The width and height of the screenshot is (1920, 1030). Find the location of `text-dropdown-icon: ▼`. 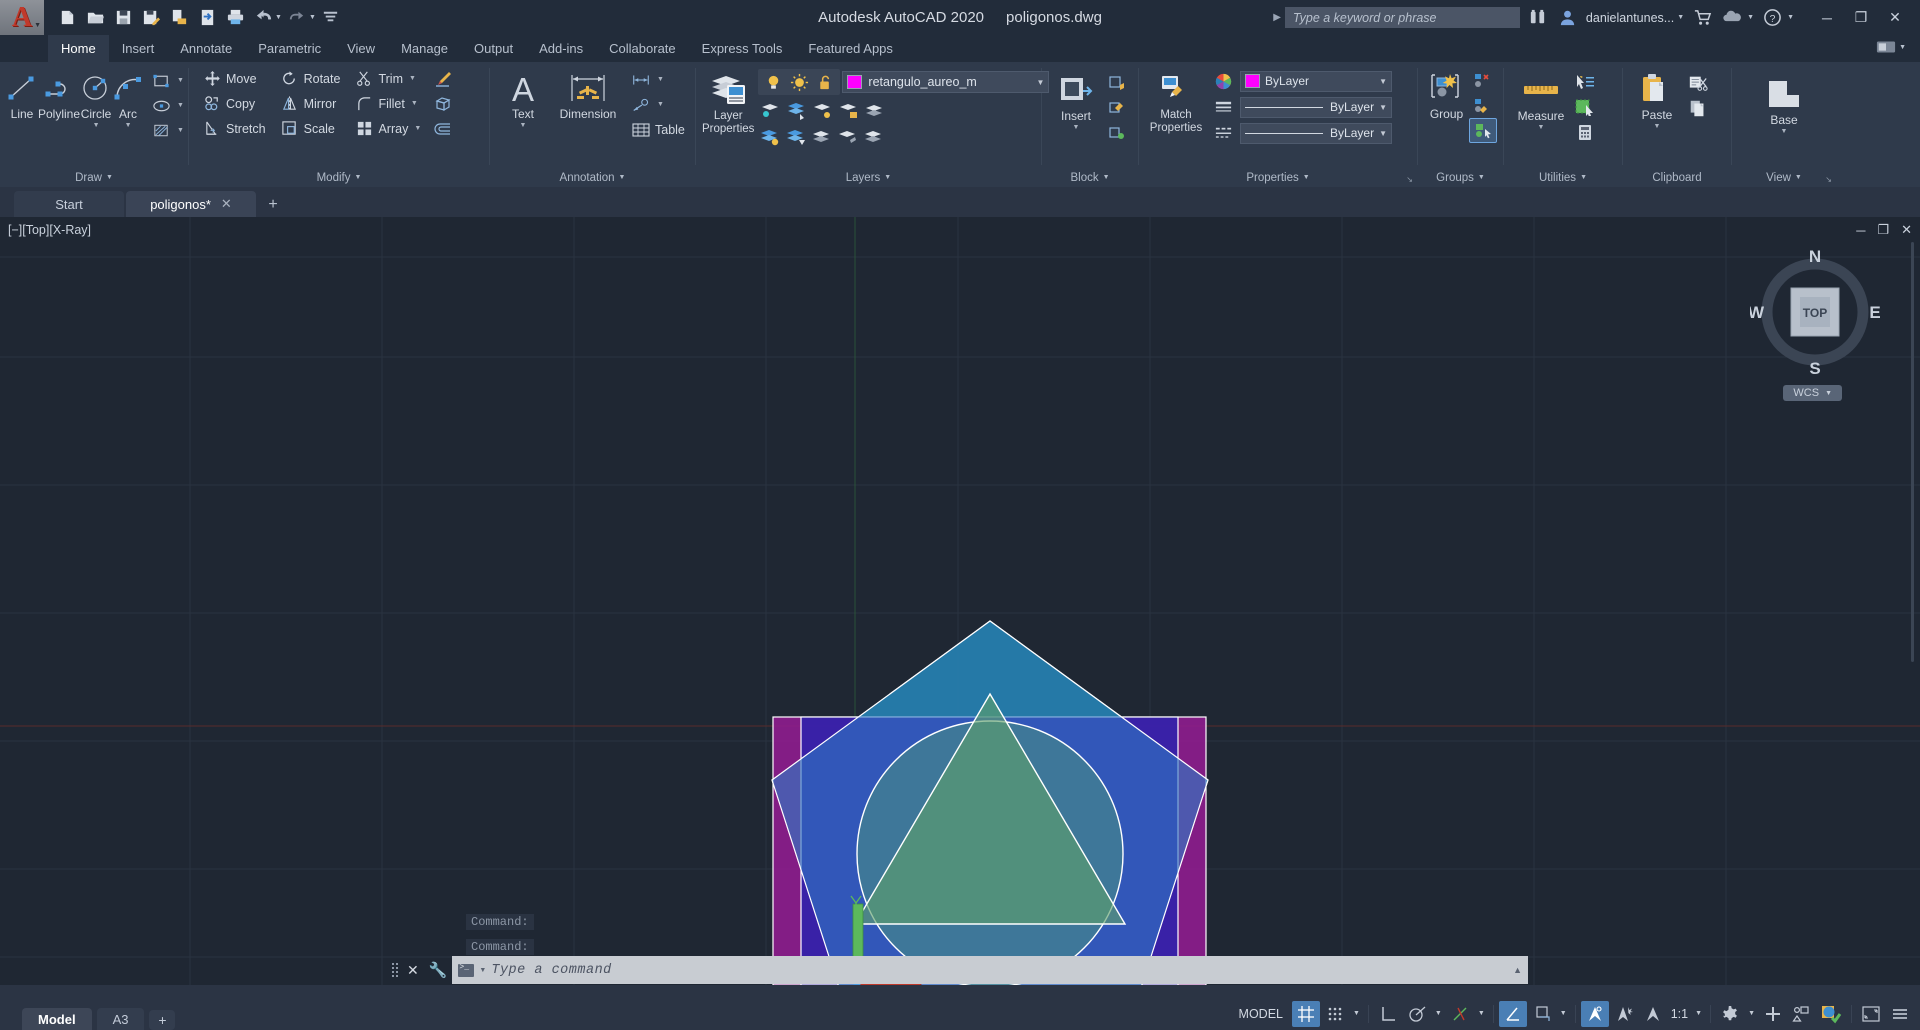

text-dropdown-icon: ▼ is located at coordinates (523, 125).